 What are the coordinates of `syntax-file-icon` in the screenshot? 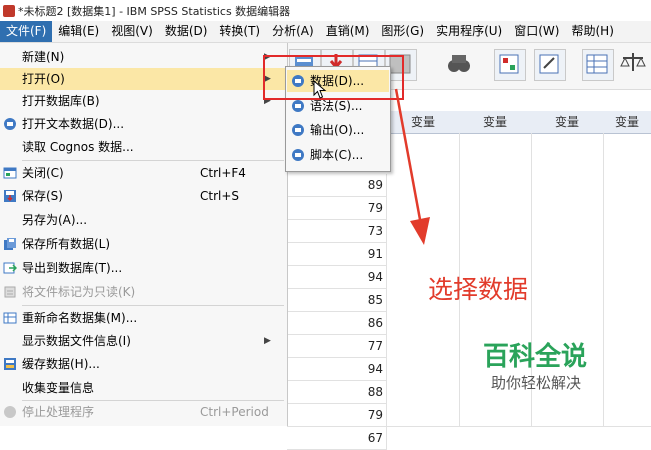 It's located at (298, 106).